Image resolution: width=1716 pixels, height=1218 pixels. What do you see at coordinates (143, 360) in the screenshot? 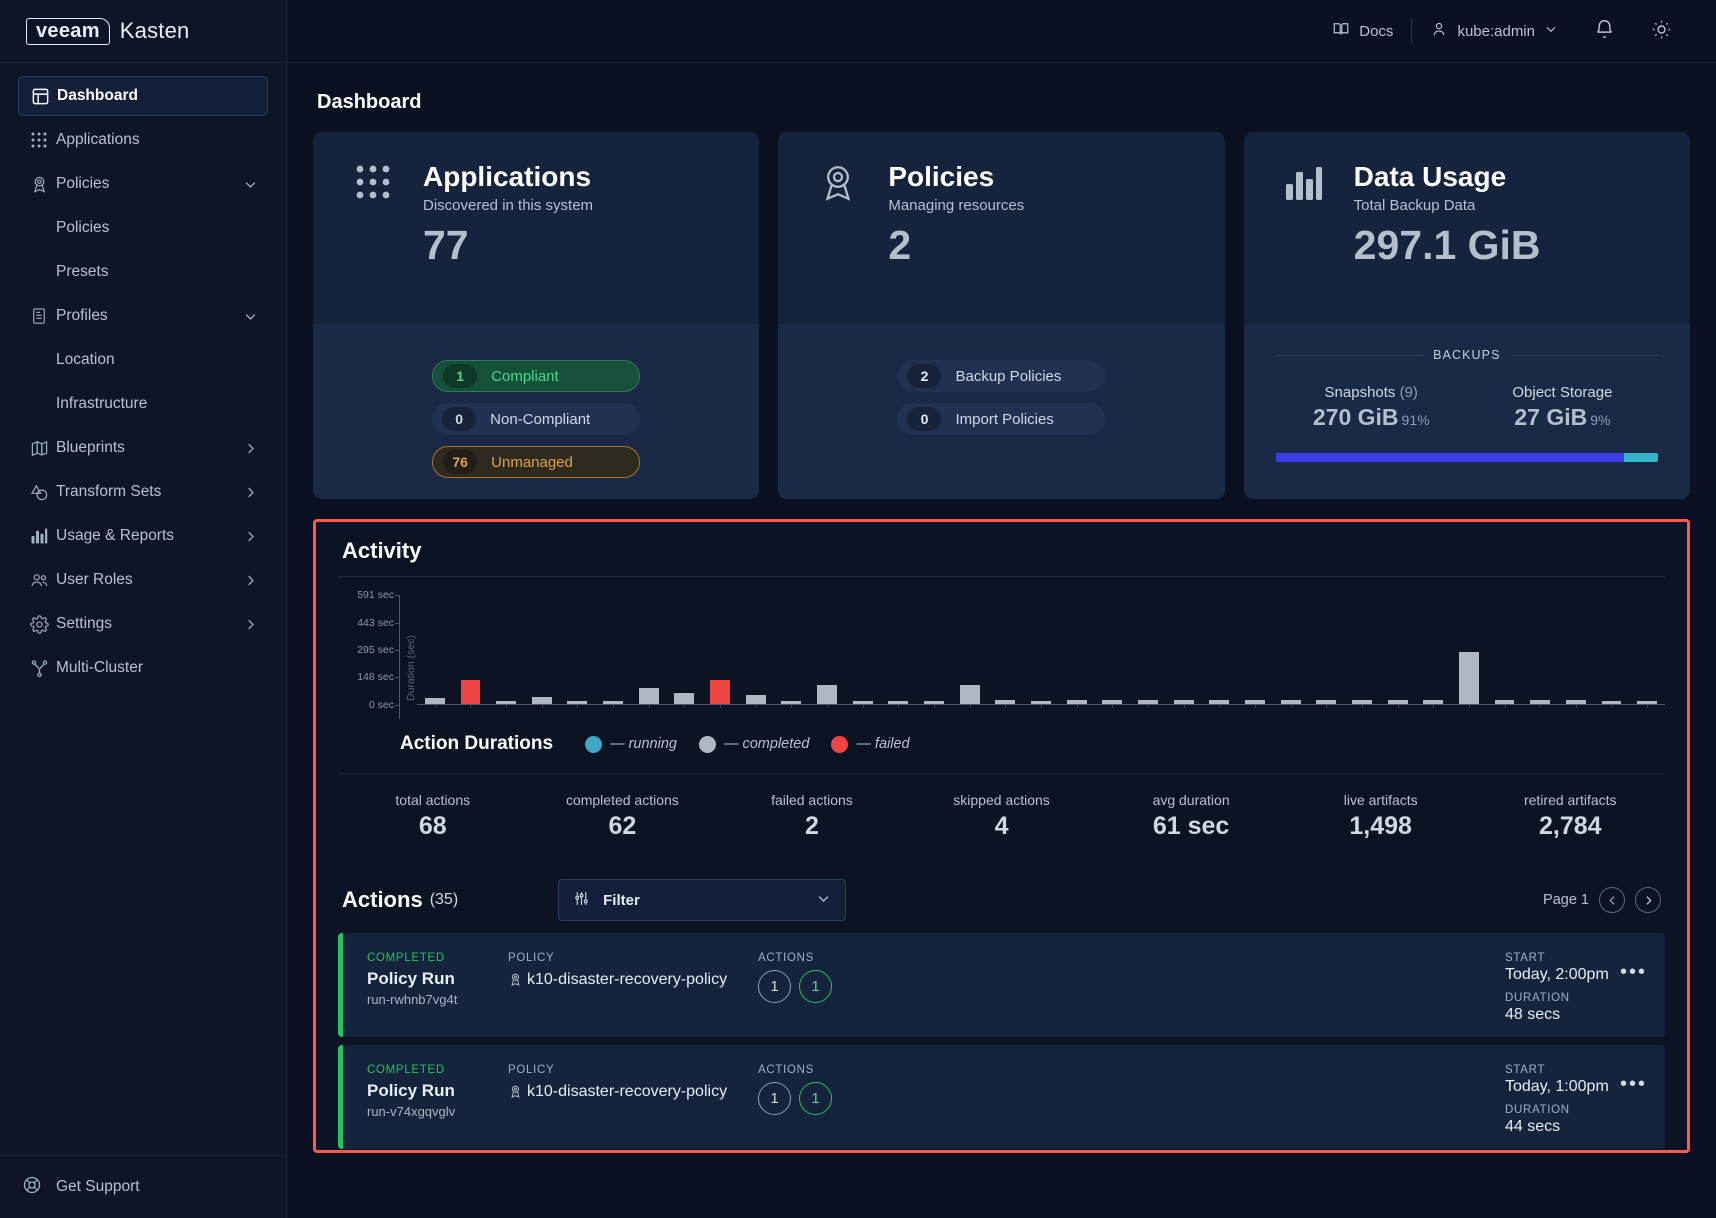
I see `sidebar-item-location: Location` at bounding box center [143, 360].